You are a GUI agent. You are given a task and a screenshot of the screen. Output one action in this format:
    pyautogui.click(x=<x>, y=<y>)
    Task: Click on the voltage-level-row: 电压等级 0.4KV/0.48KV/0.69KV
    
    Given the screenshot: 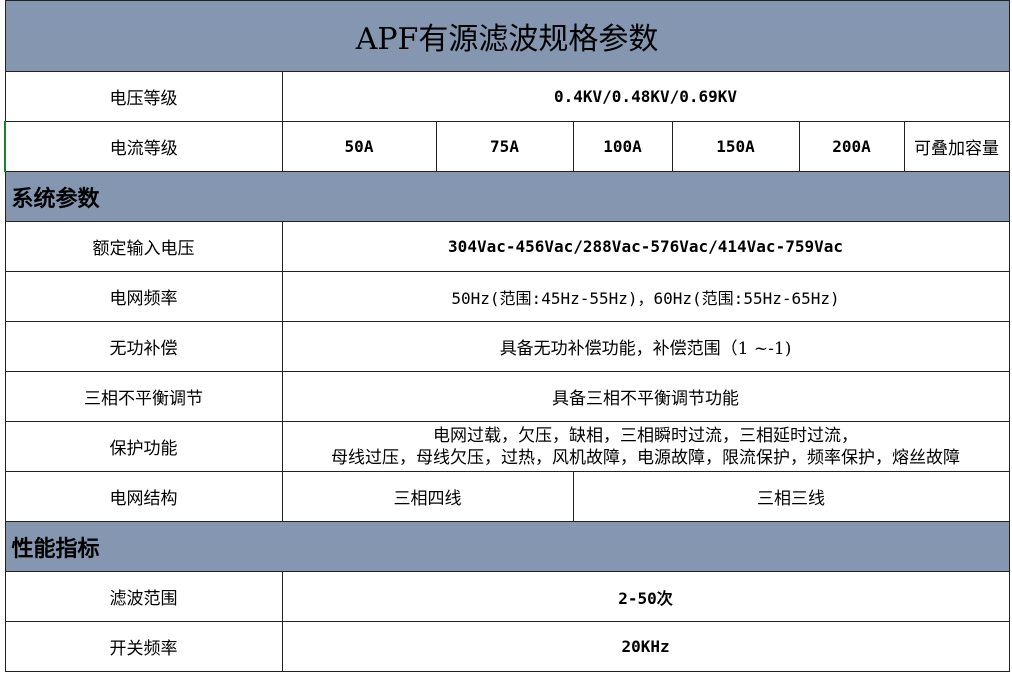 What is the action you would take?
    pyautogui.click(x=507, y=96)
    